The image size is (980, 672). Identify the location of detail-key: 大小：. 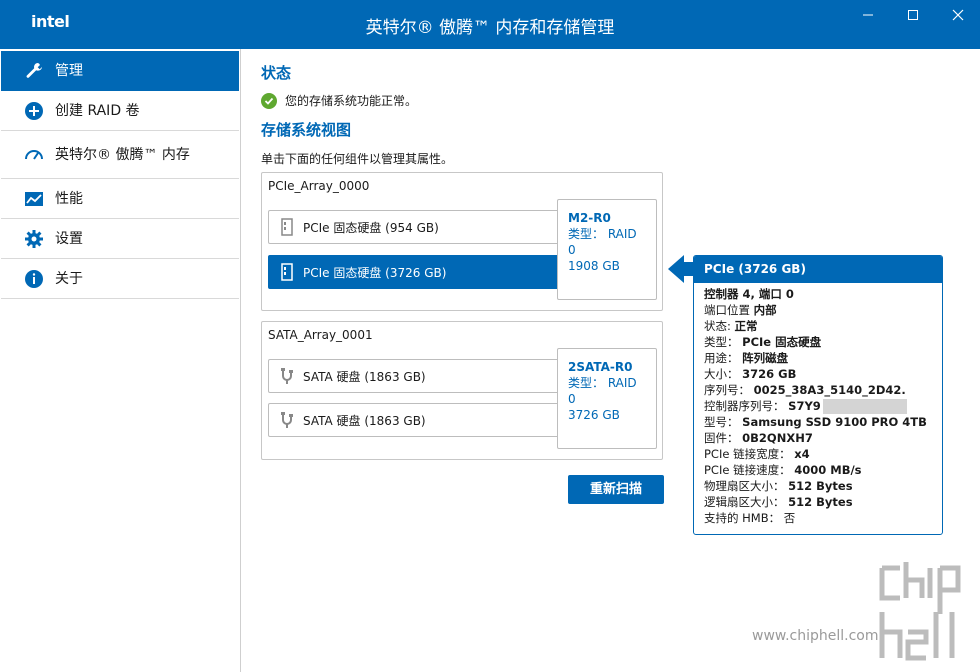
(723, 374).